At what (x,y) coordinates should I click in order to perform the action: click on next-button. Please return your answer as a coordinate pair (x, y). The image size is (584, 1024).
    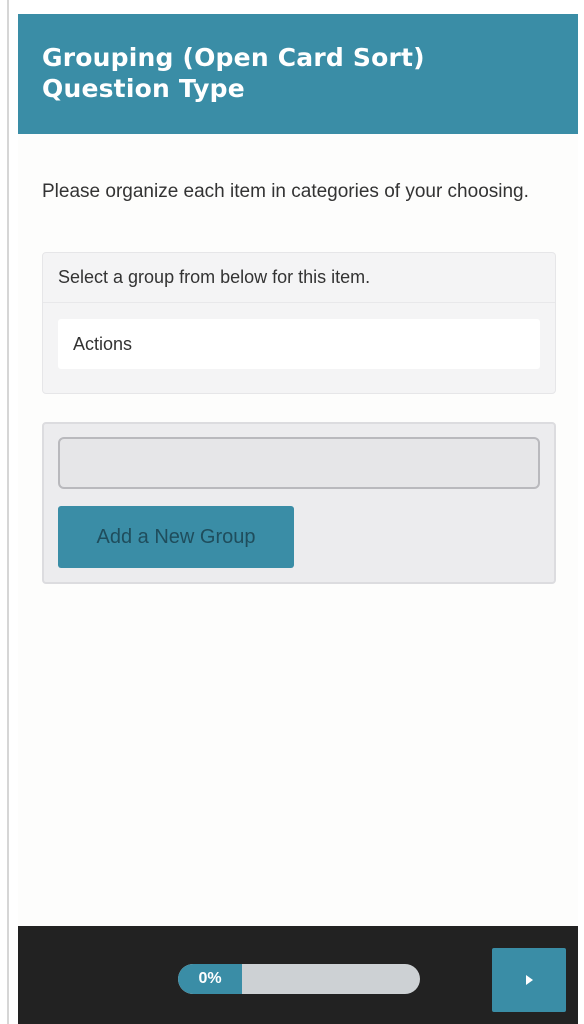
    Looking at the image, I should click on (529, 980).